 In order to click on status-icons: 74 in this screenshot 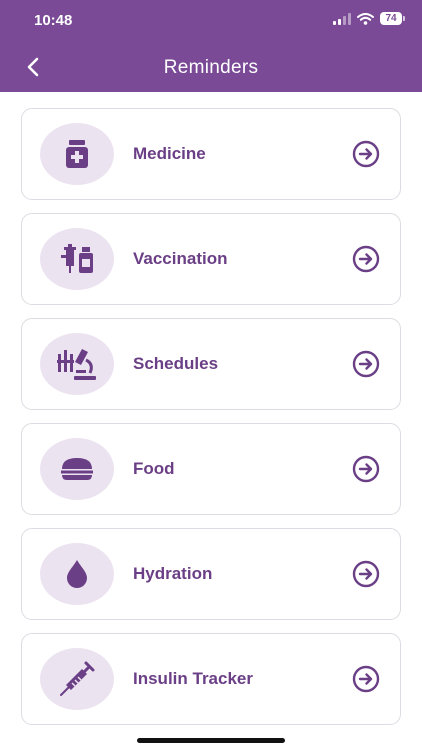, I will do `click(369, 18)`.